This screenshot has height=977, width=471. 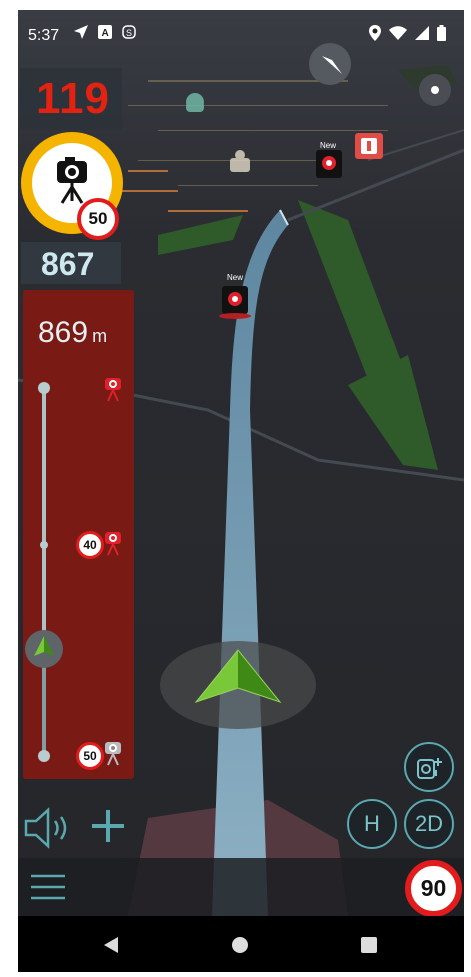 I want to click on current-speed-display: 119, so click(x=71, y=99).